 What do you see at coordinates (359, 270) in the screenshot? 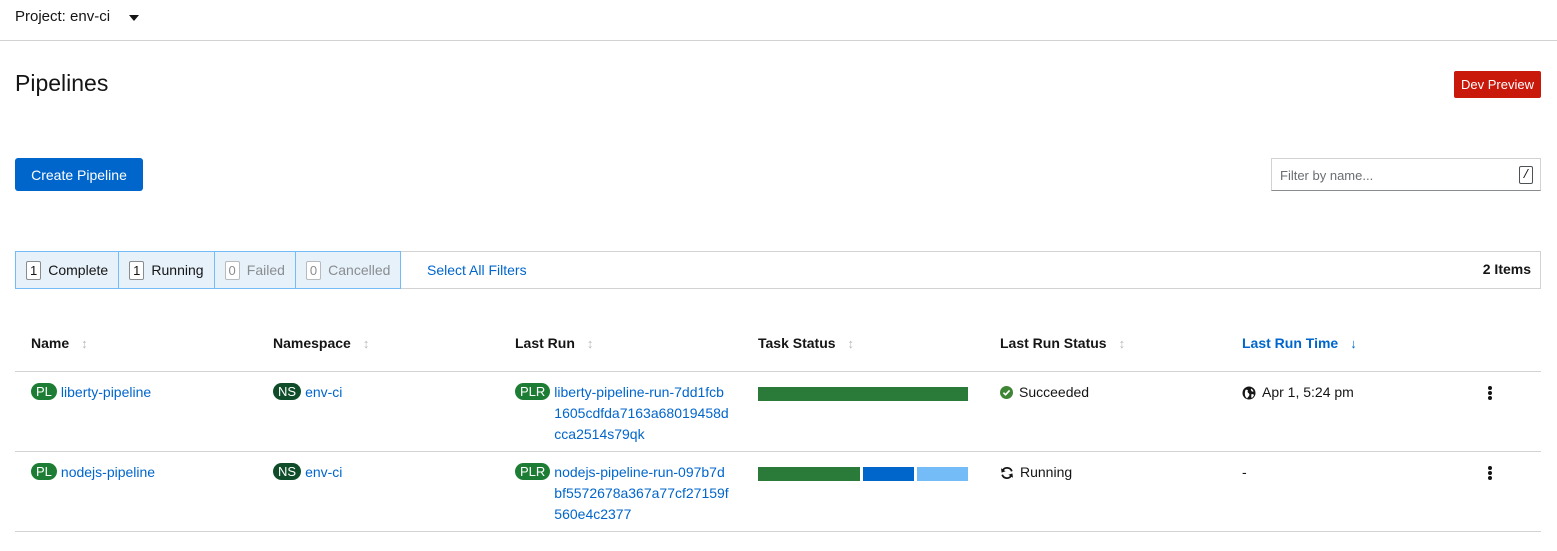
I see `filter-label: Cancelled` at bounding box center [359, 270].